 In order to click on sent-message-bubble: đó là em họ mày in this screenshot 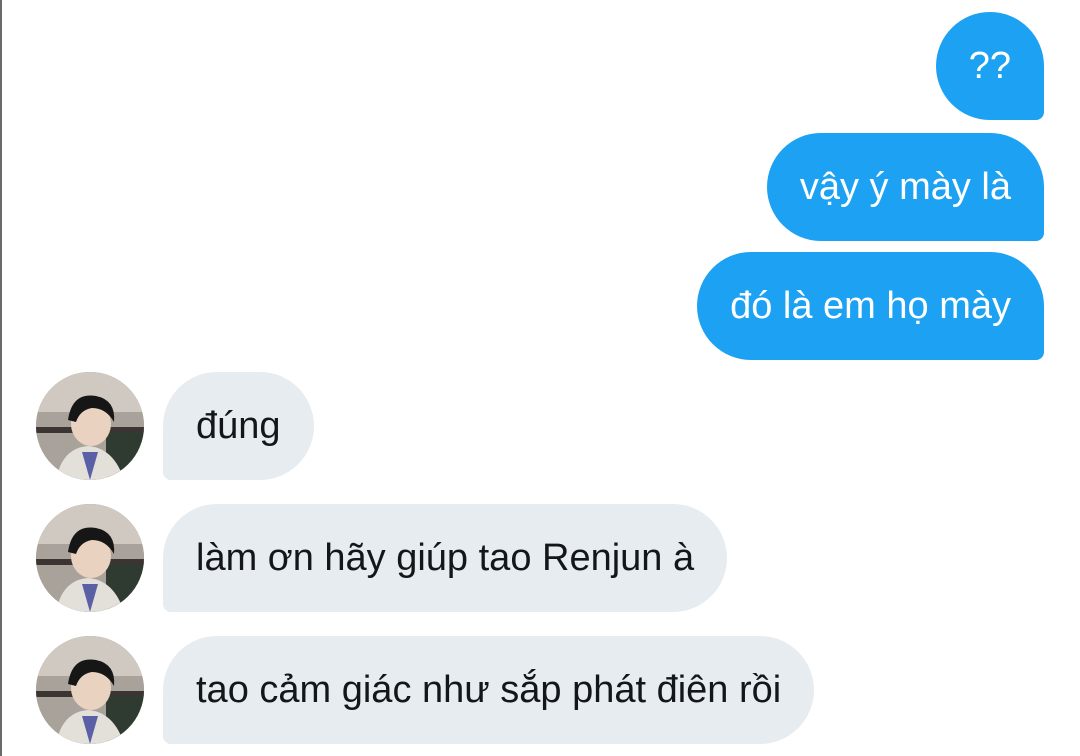, I will do `click(870, 306)`.